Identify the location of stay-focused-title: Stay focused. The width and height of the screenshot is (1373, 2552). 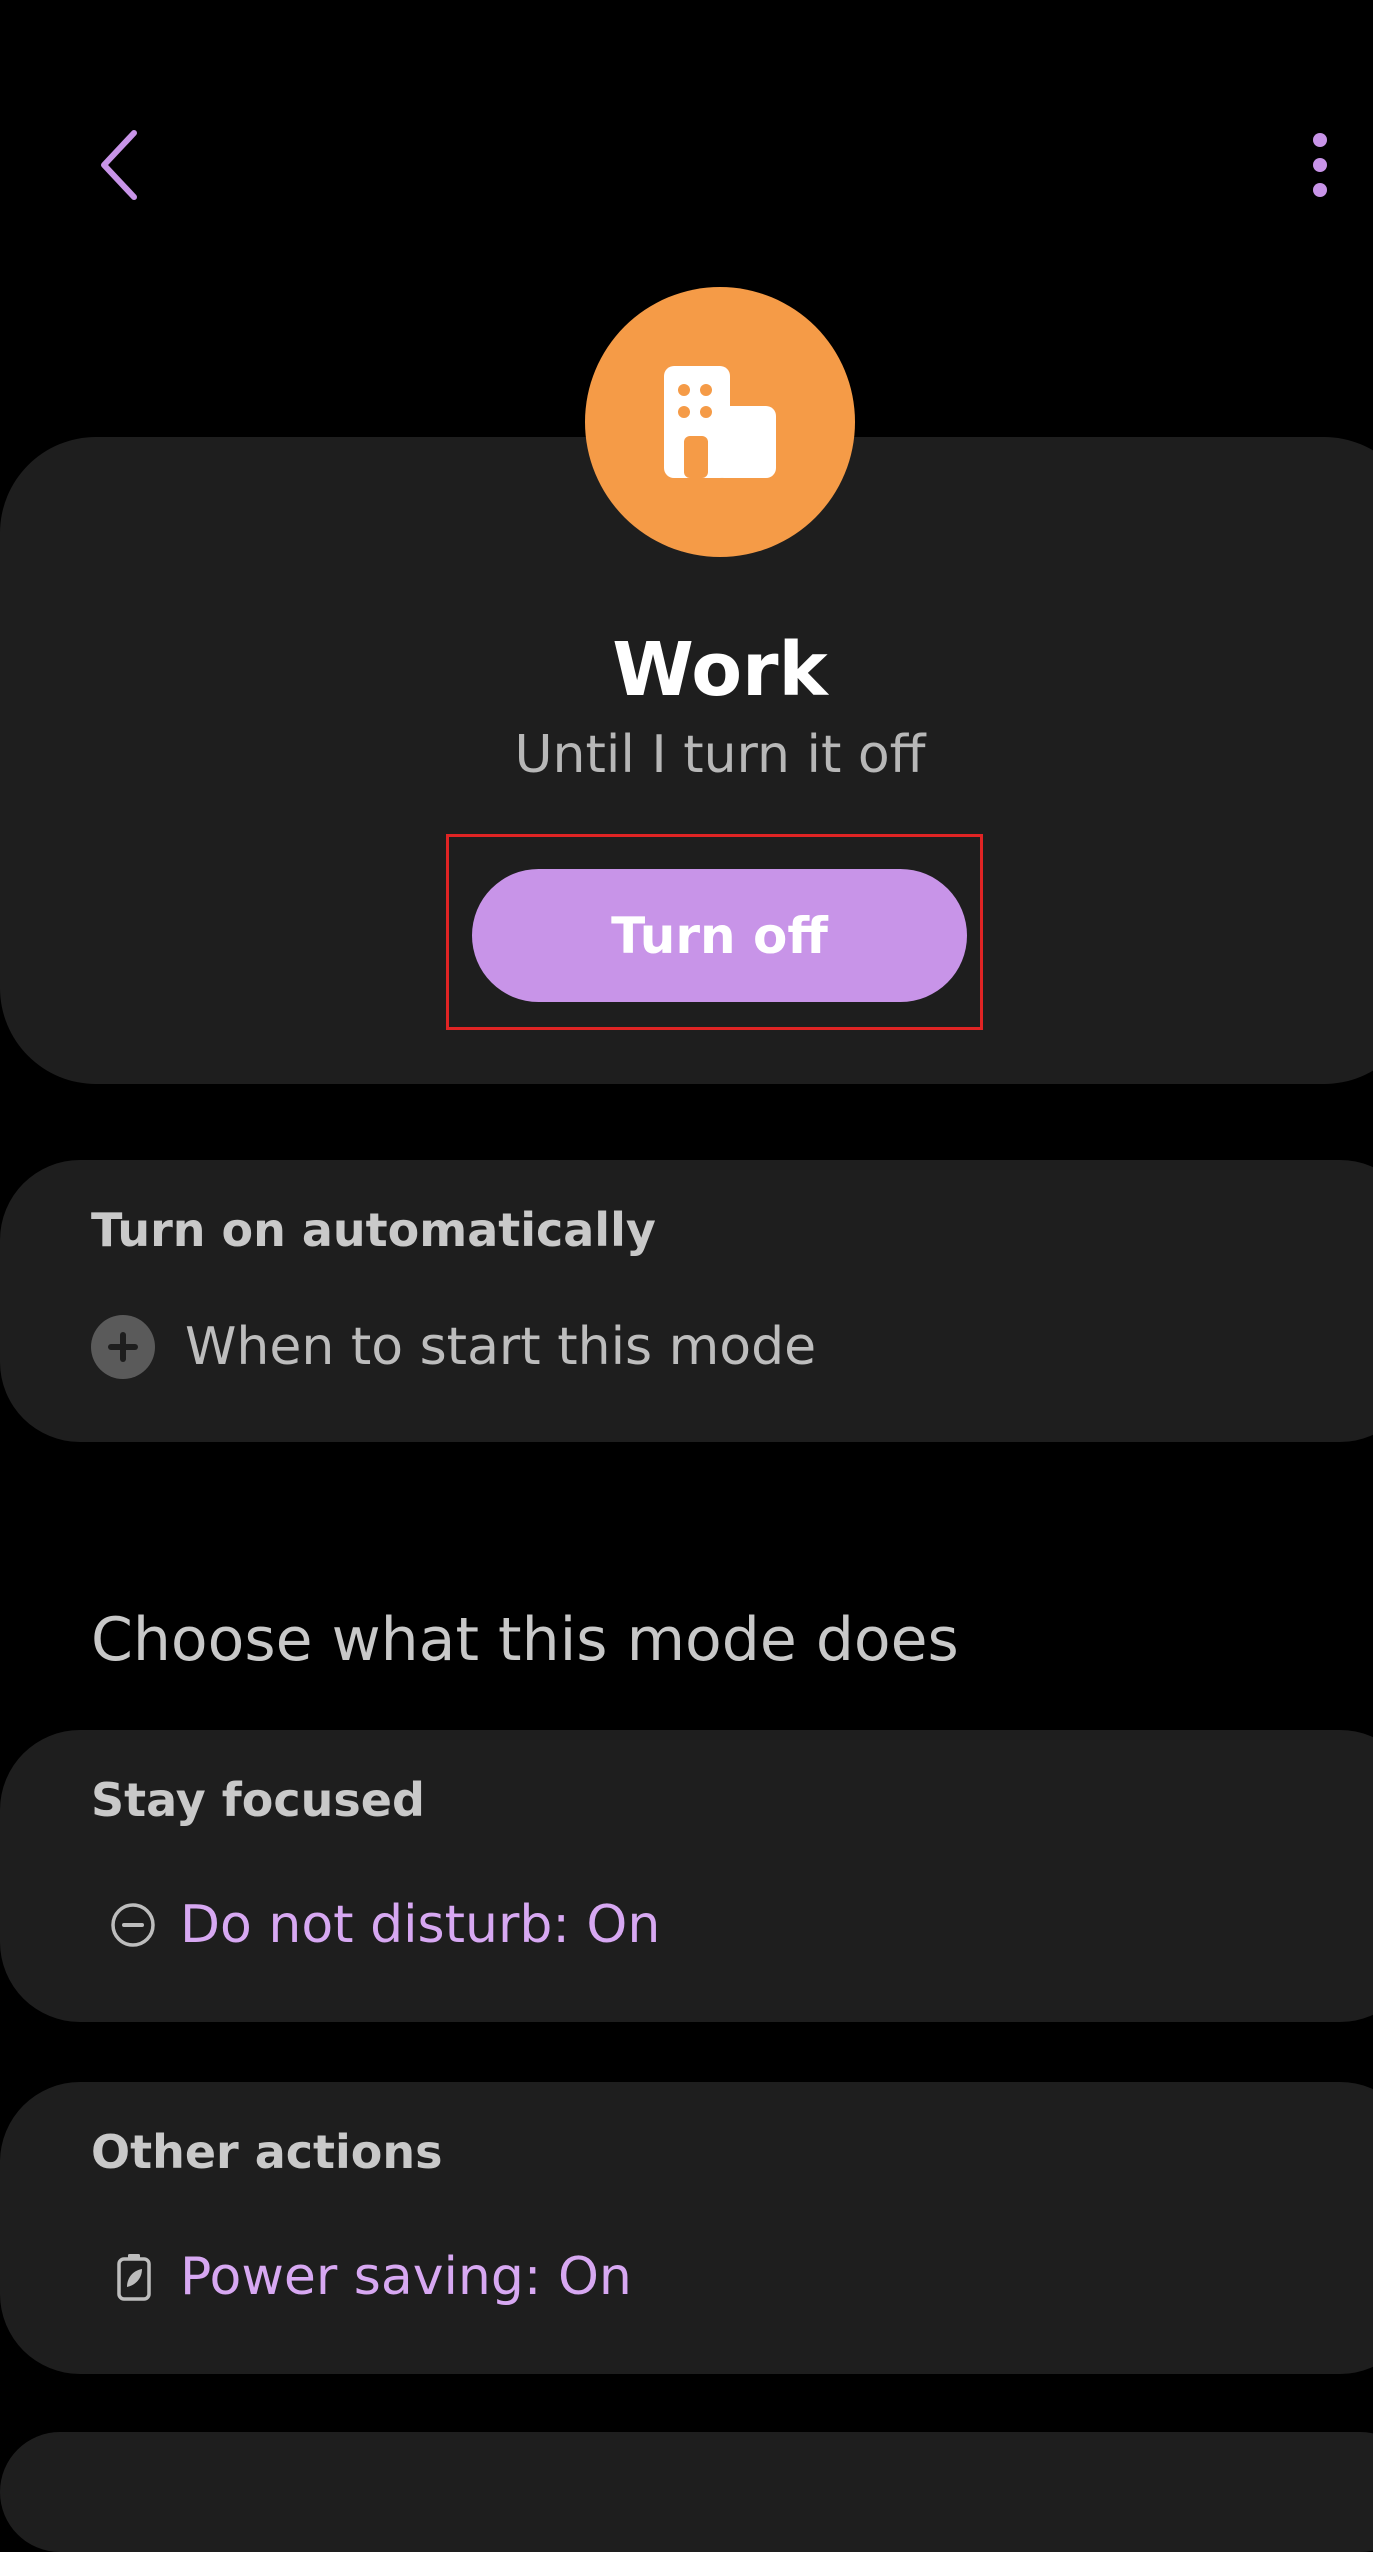
(258, 1800).